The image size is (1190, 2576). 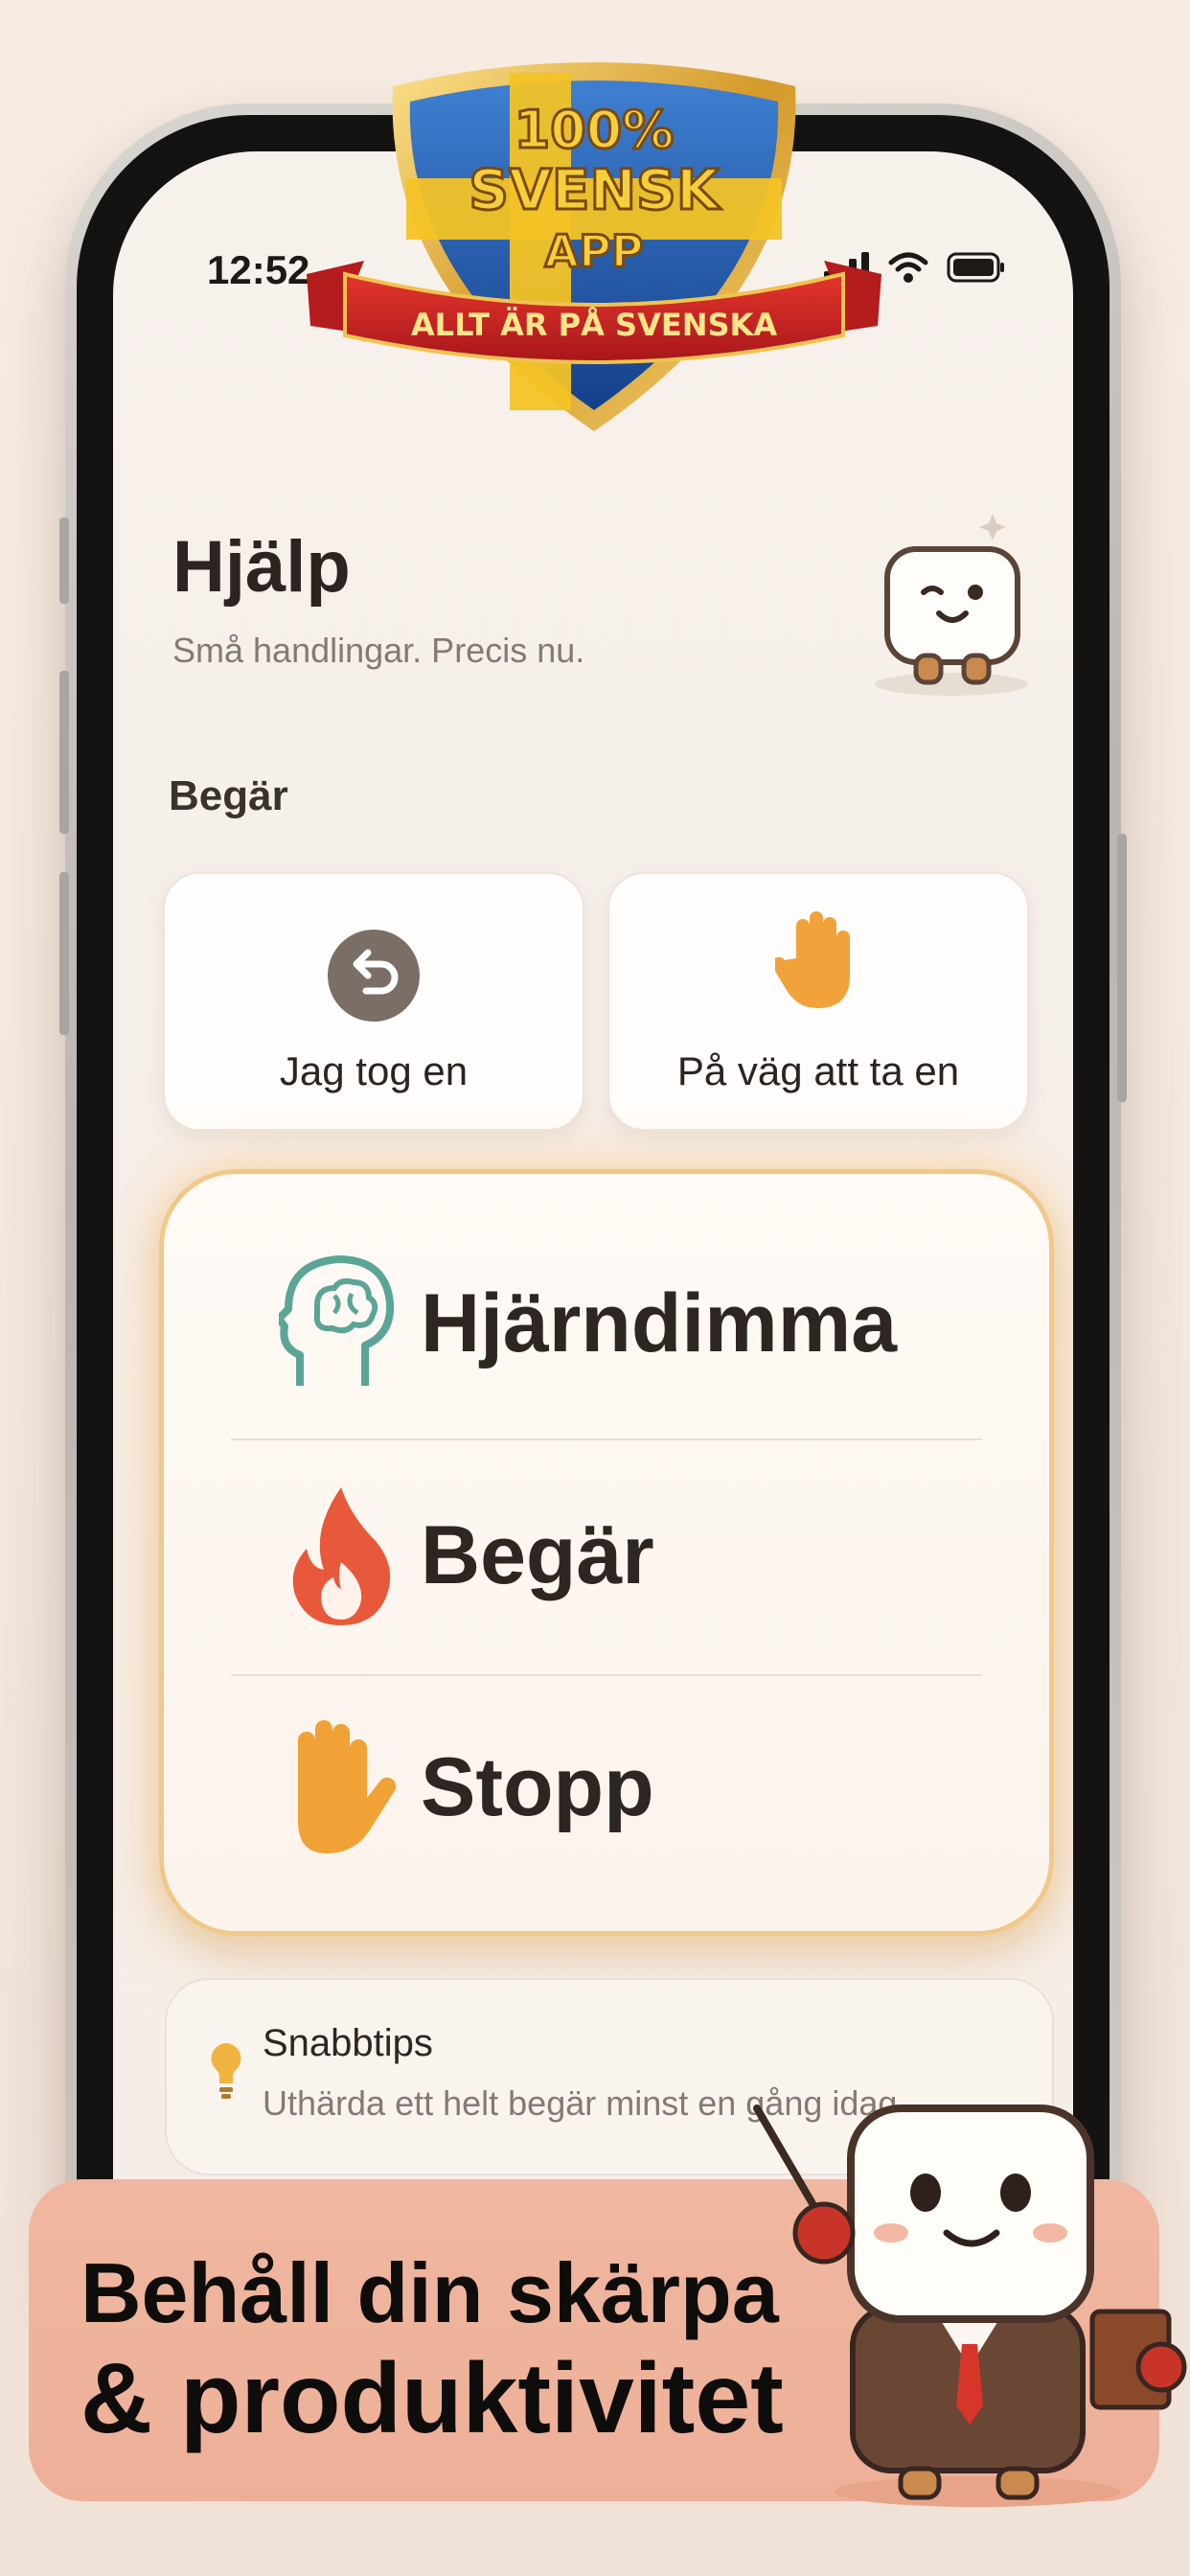 What do you see at coordinates (818, 1070) in the screenshot?
I see `about-to-take-one-label: På väg att ta en` at bounding box center [818, 1070].